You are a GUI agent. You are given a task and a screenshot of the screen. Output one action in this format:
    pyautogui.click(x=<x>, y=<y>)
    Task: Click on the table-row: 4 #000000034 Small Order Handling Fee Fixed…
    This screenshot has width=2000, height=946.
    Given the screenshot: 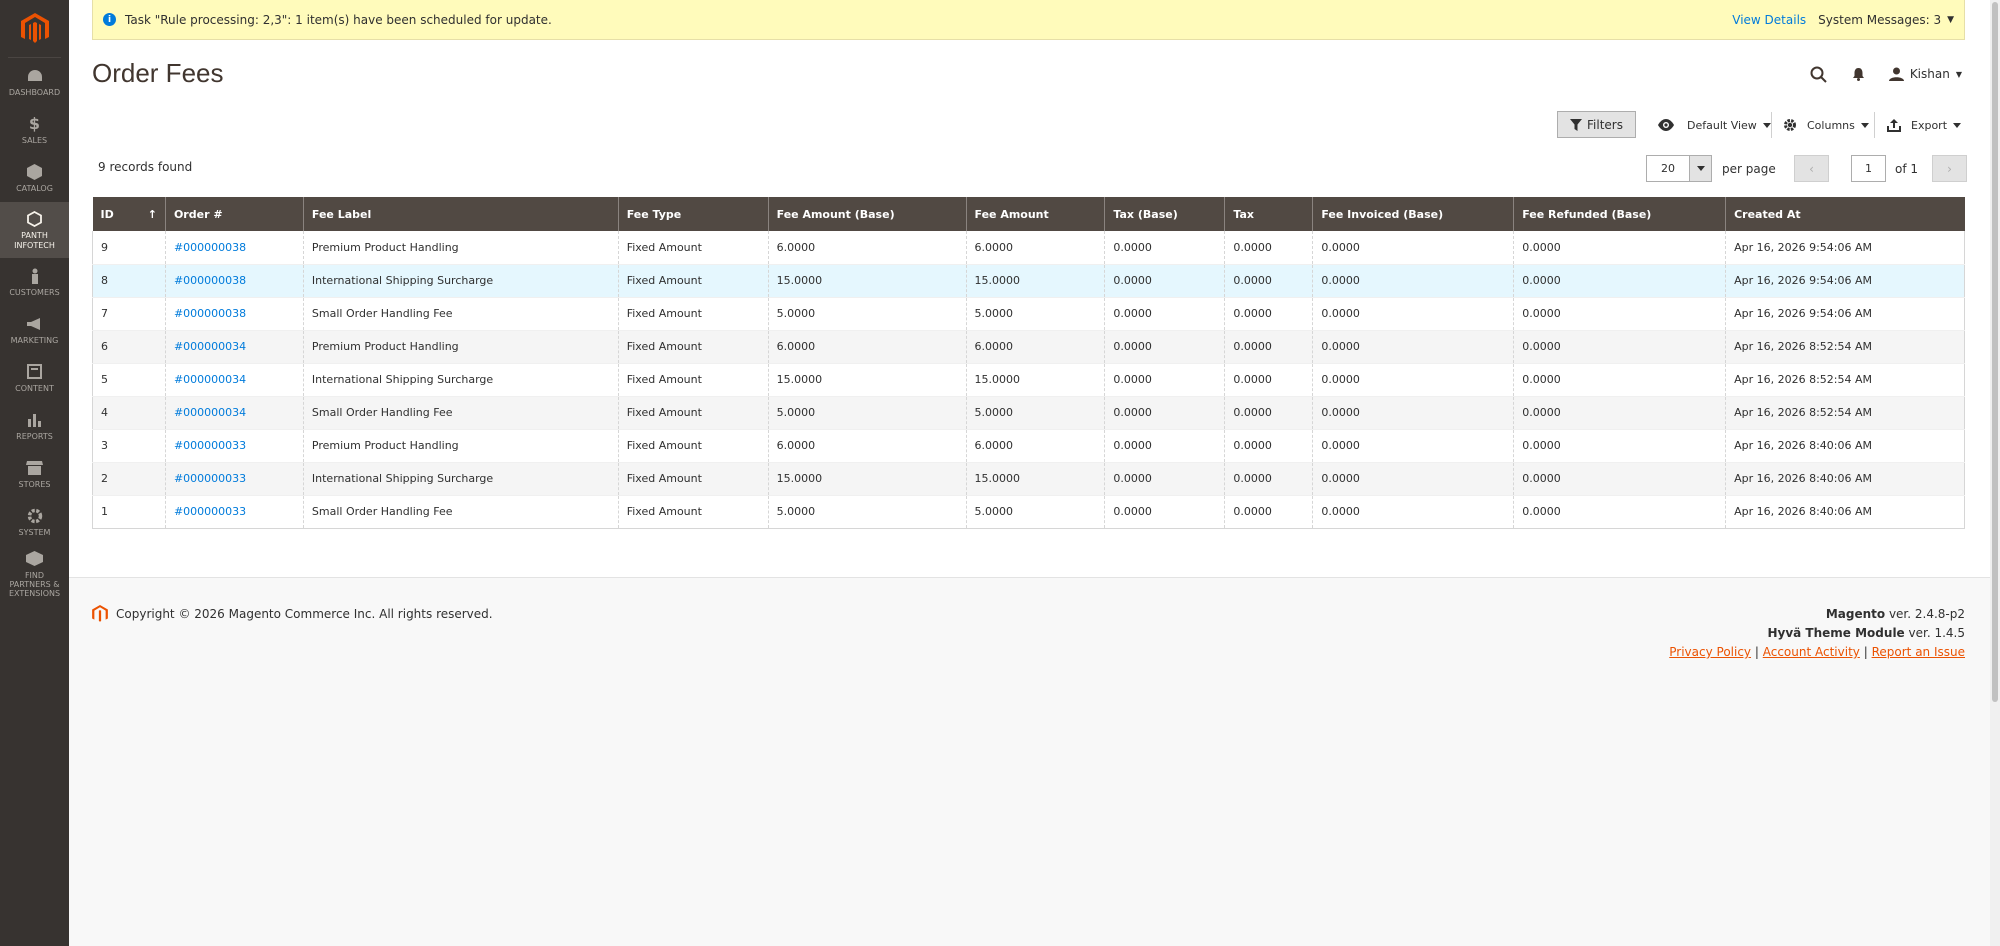 What is the action you would take?
    pyautogui.click(x=1028, y=413)
    